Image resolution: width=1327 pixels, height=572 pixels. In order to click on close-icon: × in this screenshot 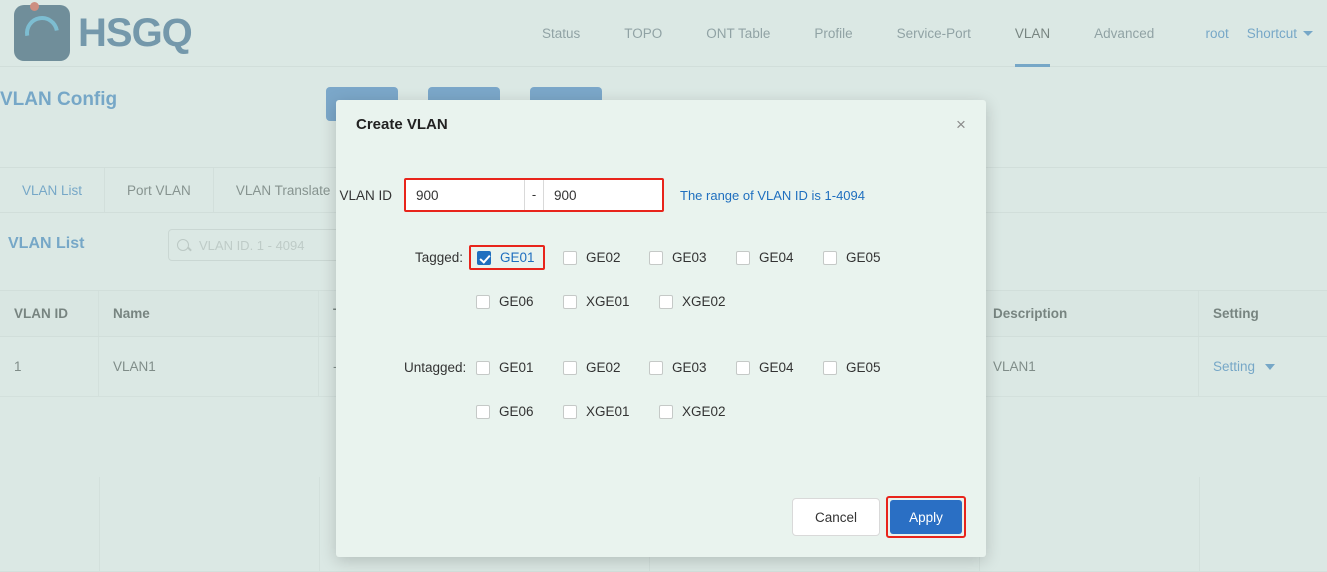, I will do `click(961, 125)`.